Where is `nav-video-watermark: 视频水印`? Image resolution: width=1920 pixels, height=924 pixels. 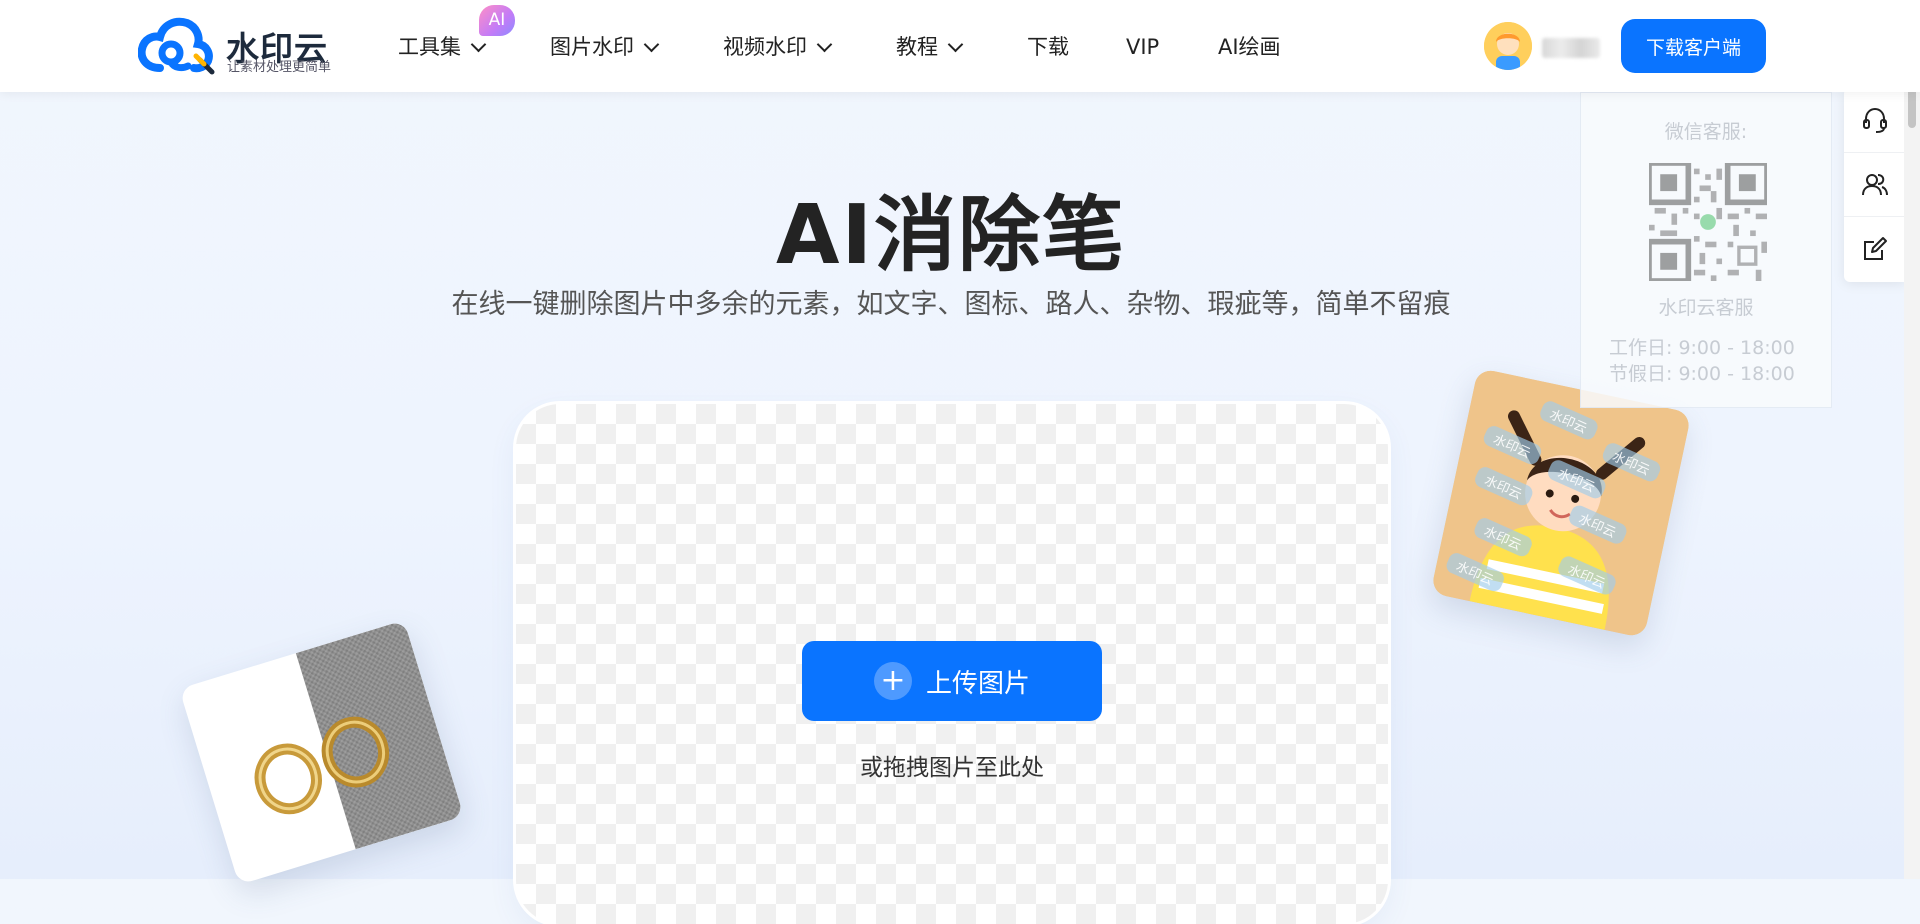 nav-video-watermark: 视频水印 is located at coordinates (778, 47).